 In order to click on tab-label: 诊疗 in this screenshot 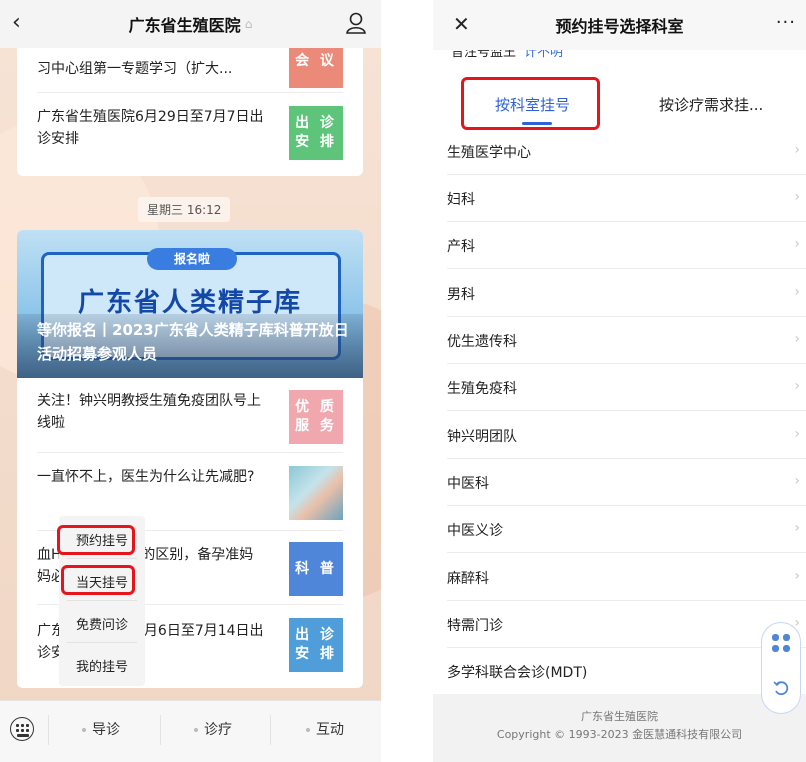, I will do `click(218, 730)`.